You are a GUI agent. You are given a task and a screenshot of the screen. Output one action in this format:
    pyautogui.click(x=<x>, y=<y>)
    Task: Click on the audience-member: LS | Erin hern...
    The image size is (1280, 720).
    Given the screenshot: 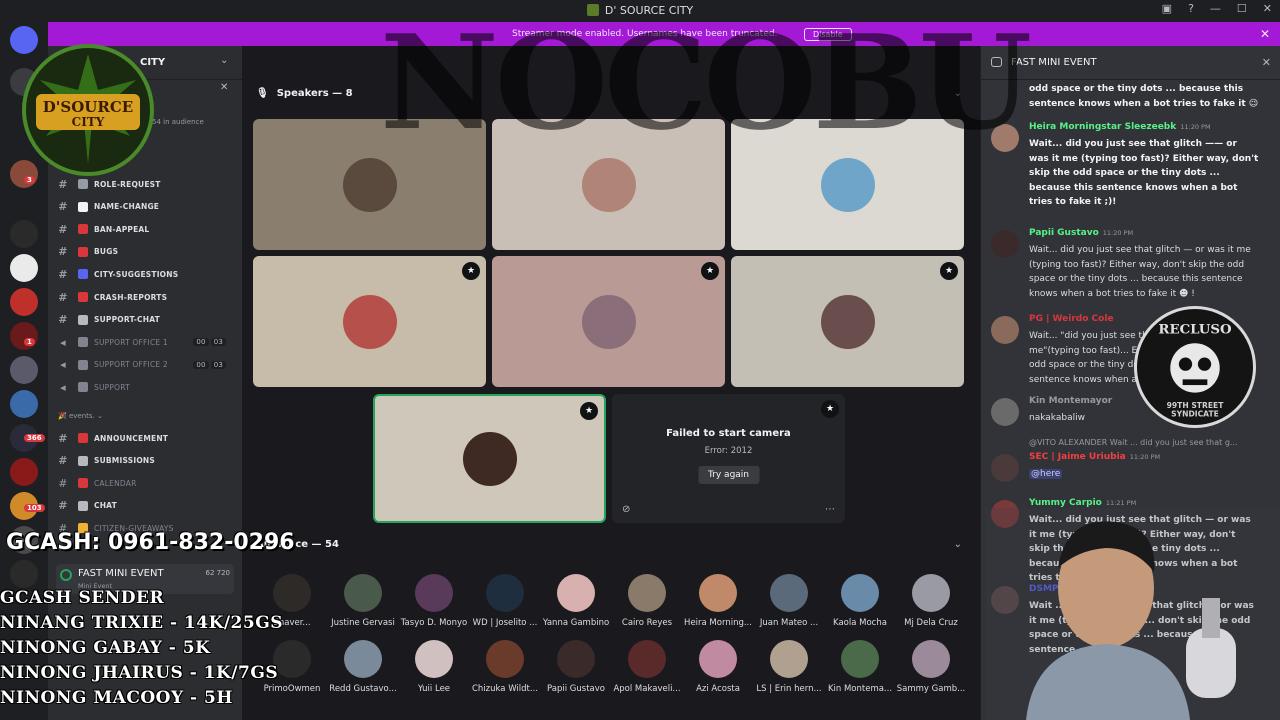 What is the action you would take?
    pyautogui.click(x=789, y=667)
    